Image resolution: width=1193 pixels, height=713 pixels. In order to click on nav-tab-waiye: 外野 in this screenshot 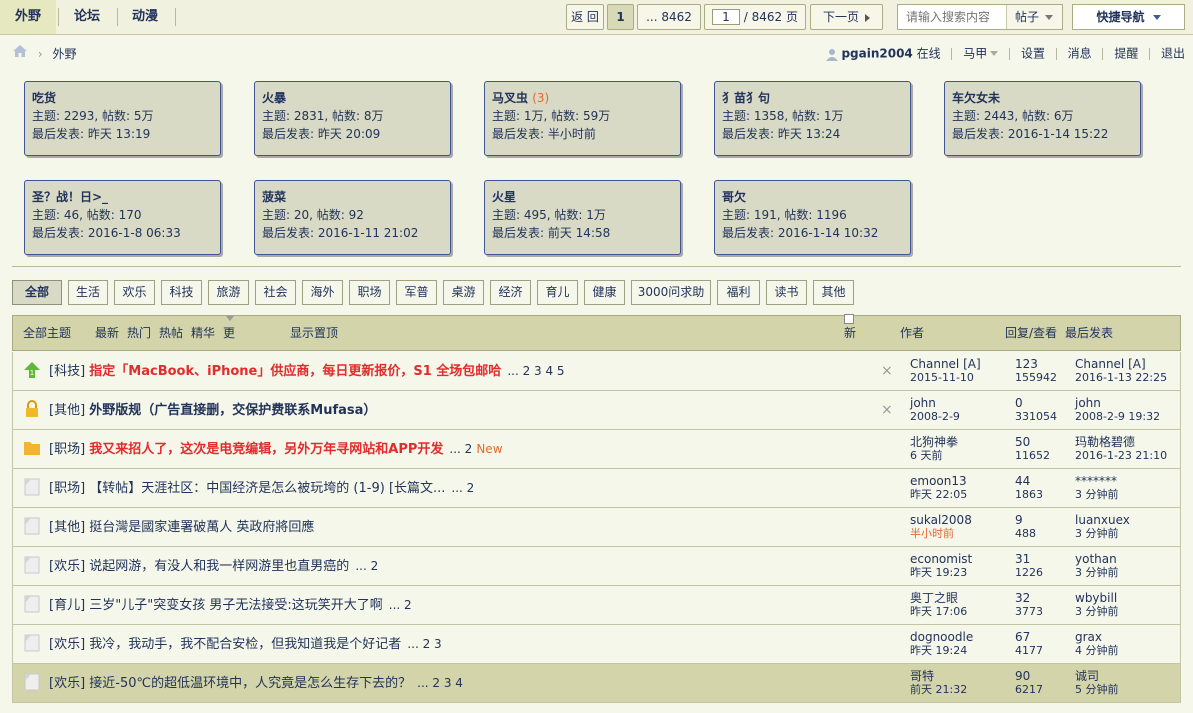, I will do `click(28, 17)`.